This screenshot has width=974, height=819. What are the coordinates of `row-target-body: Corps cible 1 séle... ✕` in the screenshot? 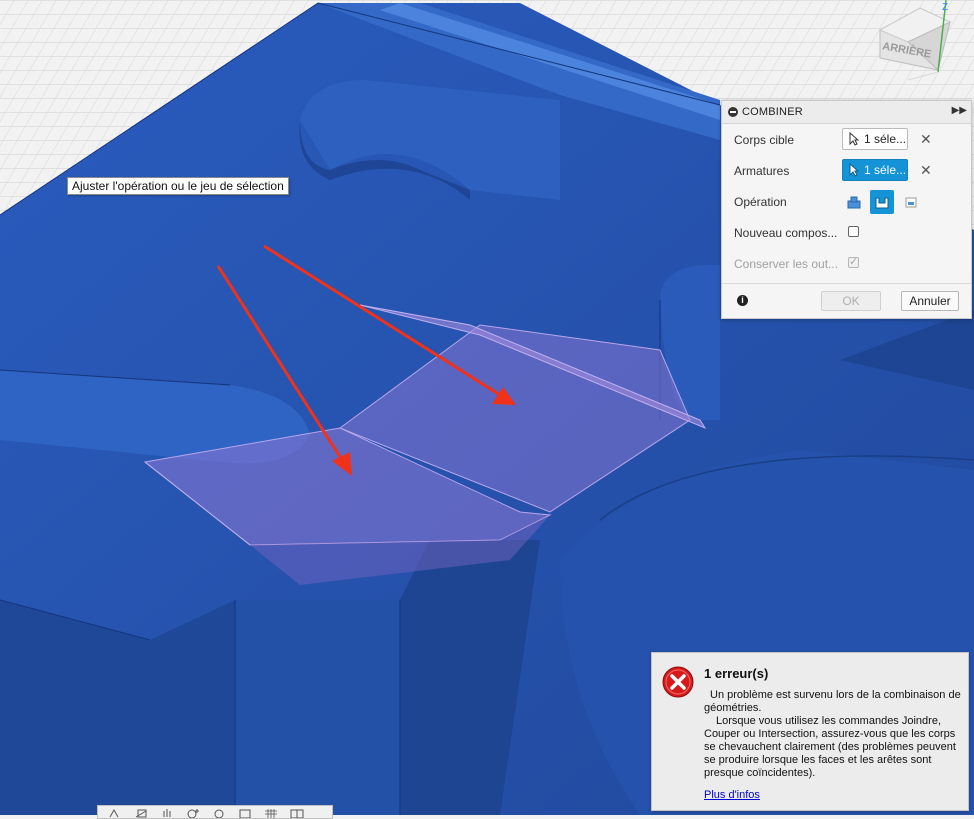 It's located at (846, 139).